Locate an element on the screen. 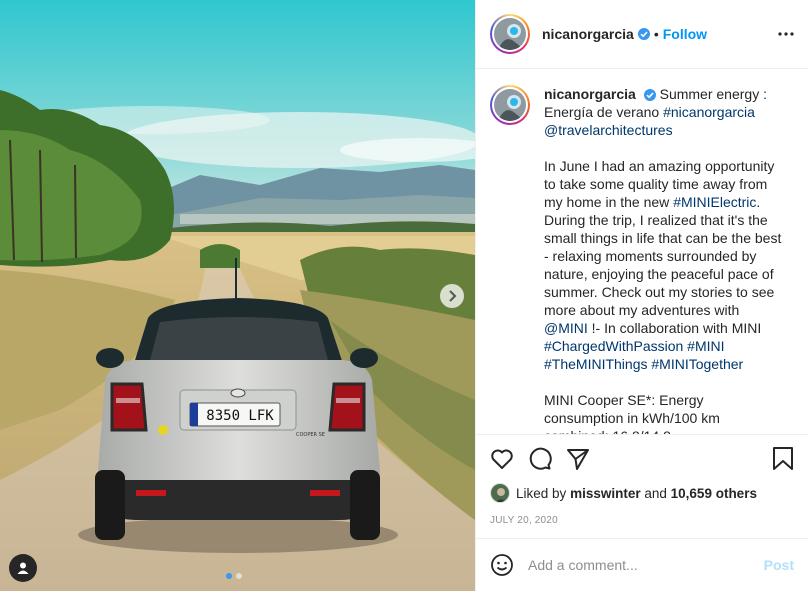 The image size is (808, 591). share-icon is located at coordinates (578, 459).